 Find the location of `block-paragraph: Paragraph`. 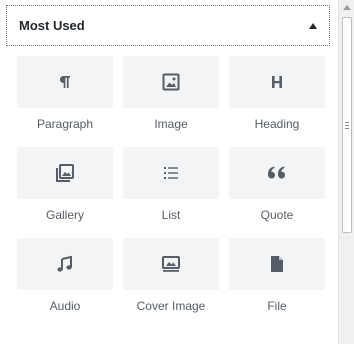

block-paragraph: Paragraph is located at coordinates (65, 97).